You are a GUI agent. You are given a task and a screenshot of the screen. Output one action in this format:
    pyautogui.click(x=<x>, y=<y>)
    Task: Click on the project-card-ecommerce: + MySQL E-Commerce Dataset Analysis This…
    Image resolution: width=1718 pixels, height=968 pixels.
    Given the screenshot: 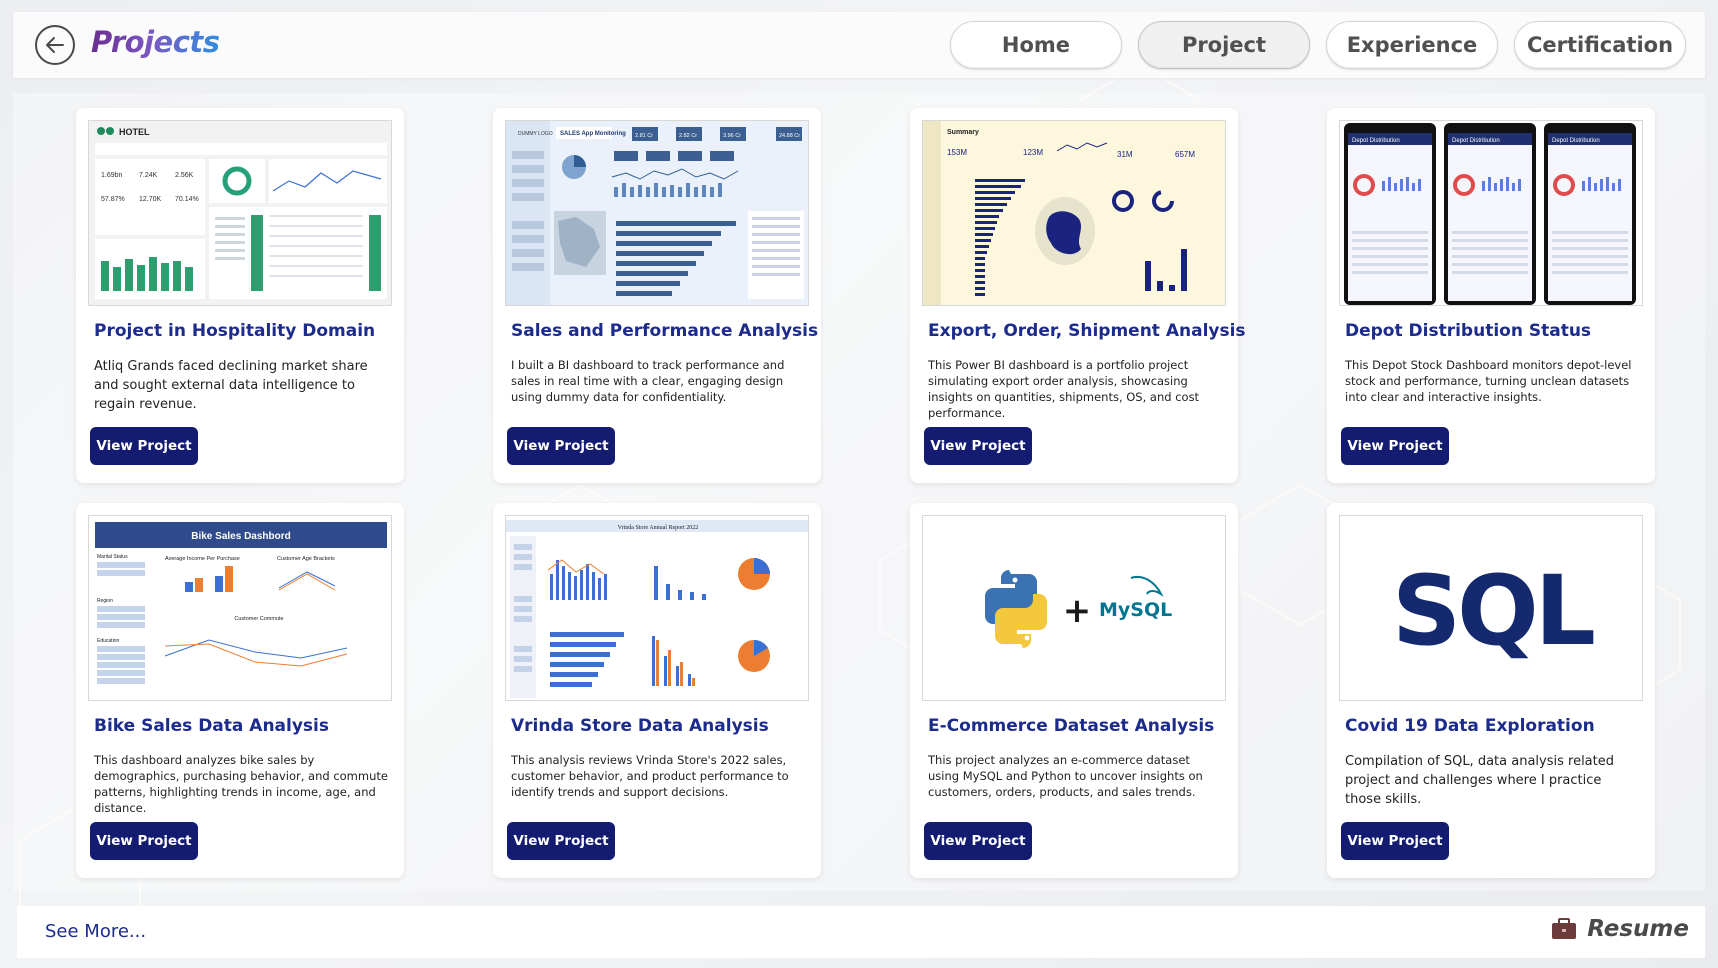 What is the action you would take?
    pyautogui.click(x=1074, y=690)
    